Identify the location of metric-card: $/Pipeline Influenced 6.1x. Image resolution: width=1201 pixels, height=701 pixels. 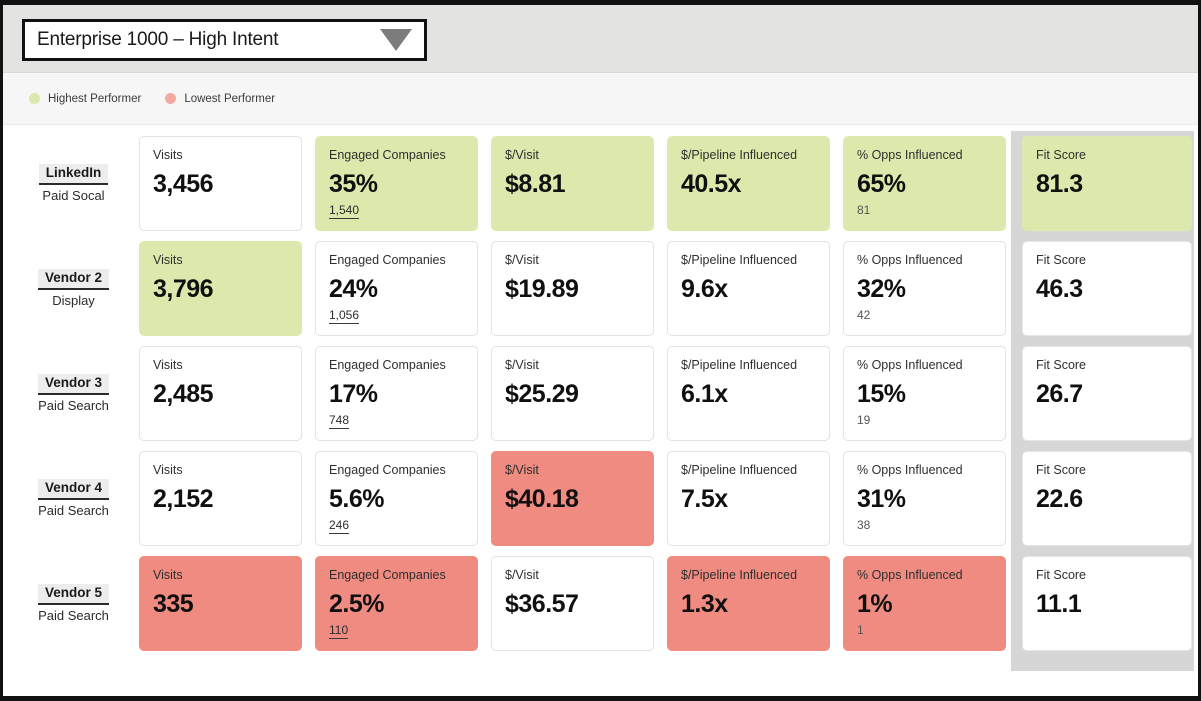
(748, 393).